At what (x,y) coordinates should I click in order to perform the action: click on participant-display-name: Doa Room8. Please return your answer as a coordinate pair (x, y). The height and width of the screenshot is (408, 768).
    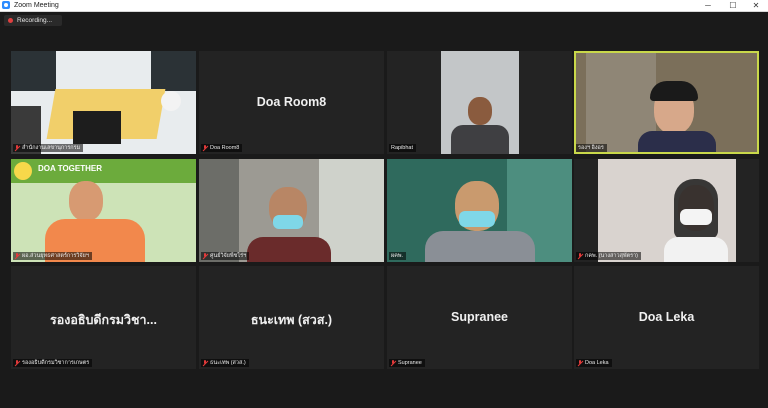
    Looking at the image, I should click on (291, 102).